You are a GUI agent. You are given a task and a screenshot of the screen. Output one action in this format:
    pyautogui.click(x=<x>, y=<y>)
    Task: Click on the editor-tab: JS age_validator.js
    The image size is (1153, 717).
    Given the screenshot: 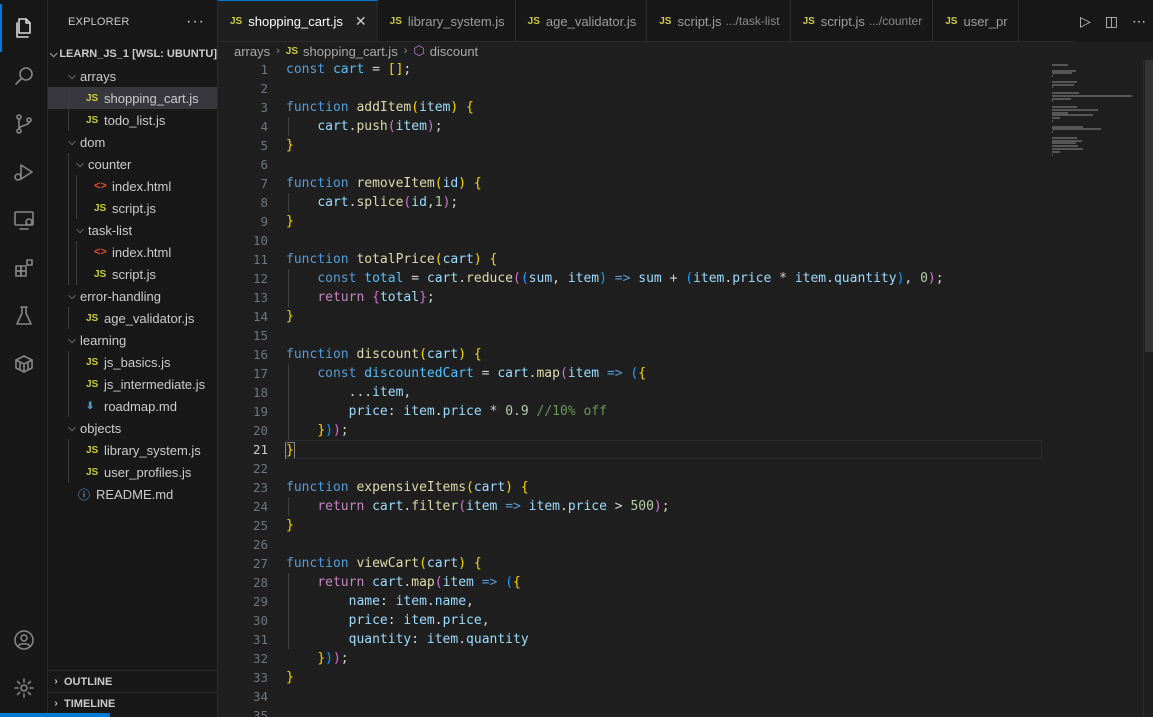 What is the action you would take?
    pyautogui.click(x=582, y=20)
    